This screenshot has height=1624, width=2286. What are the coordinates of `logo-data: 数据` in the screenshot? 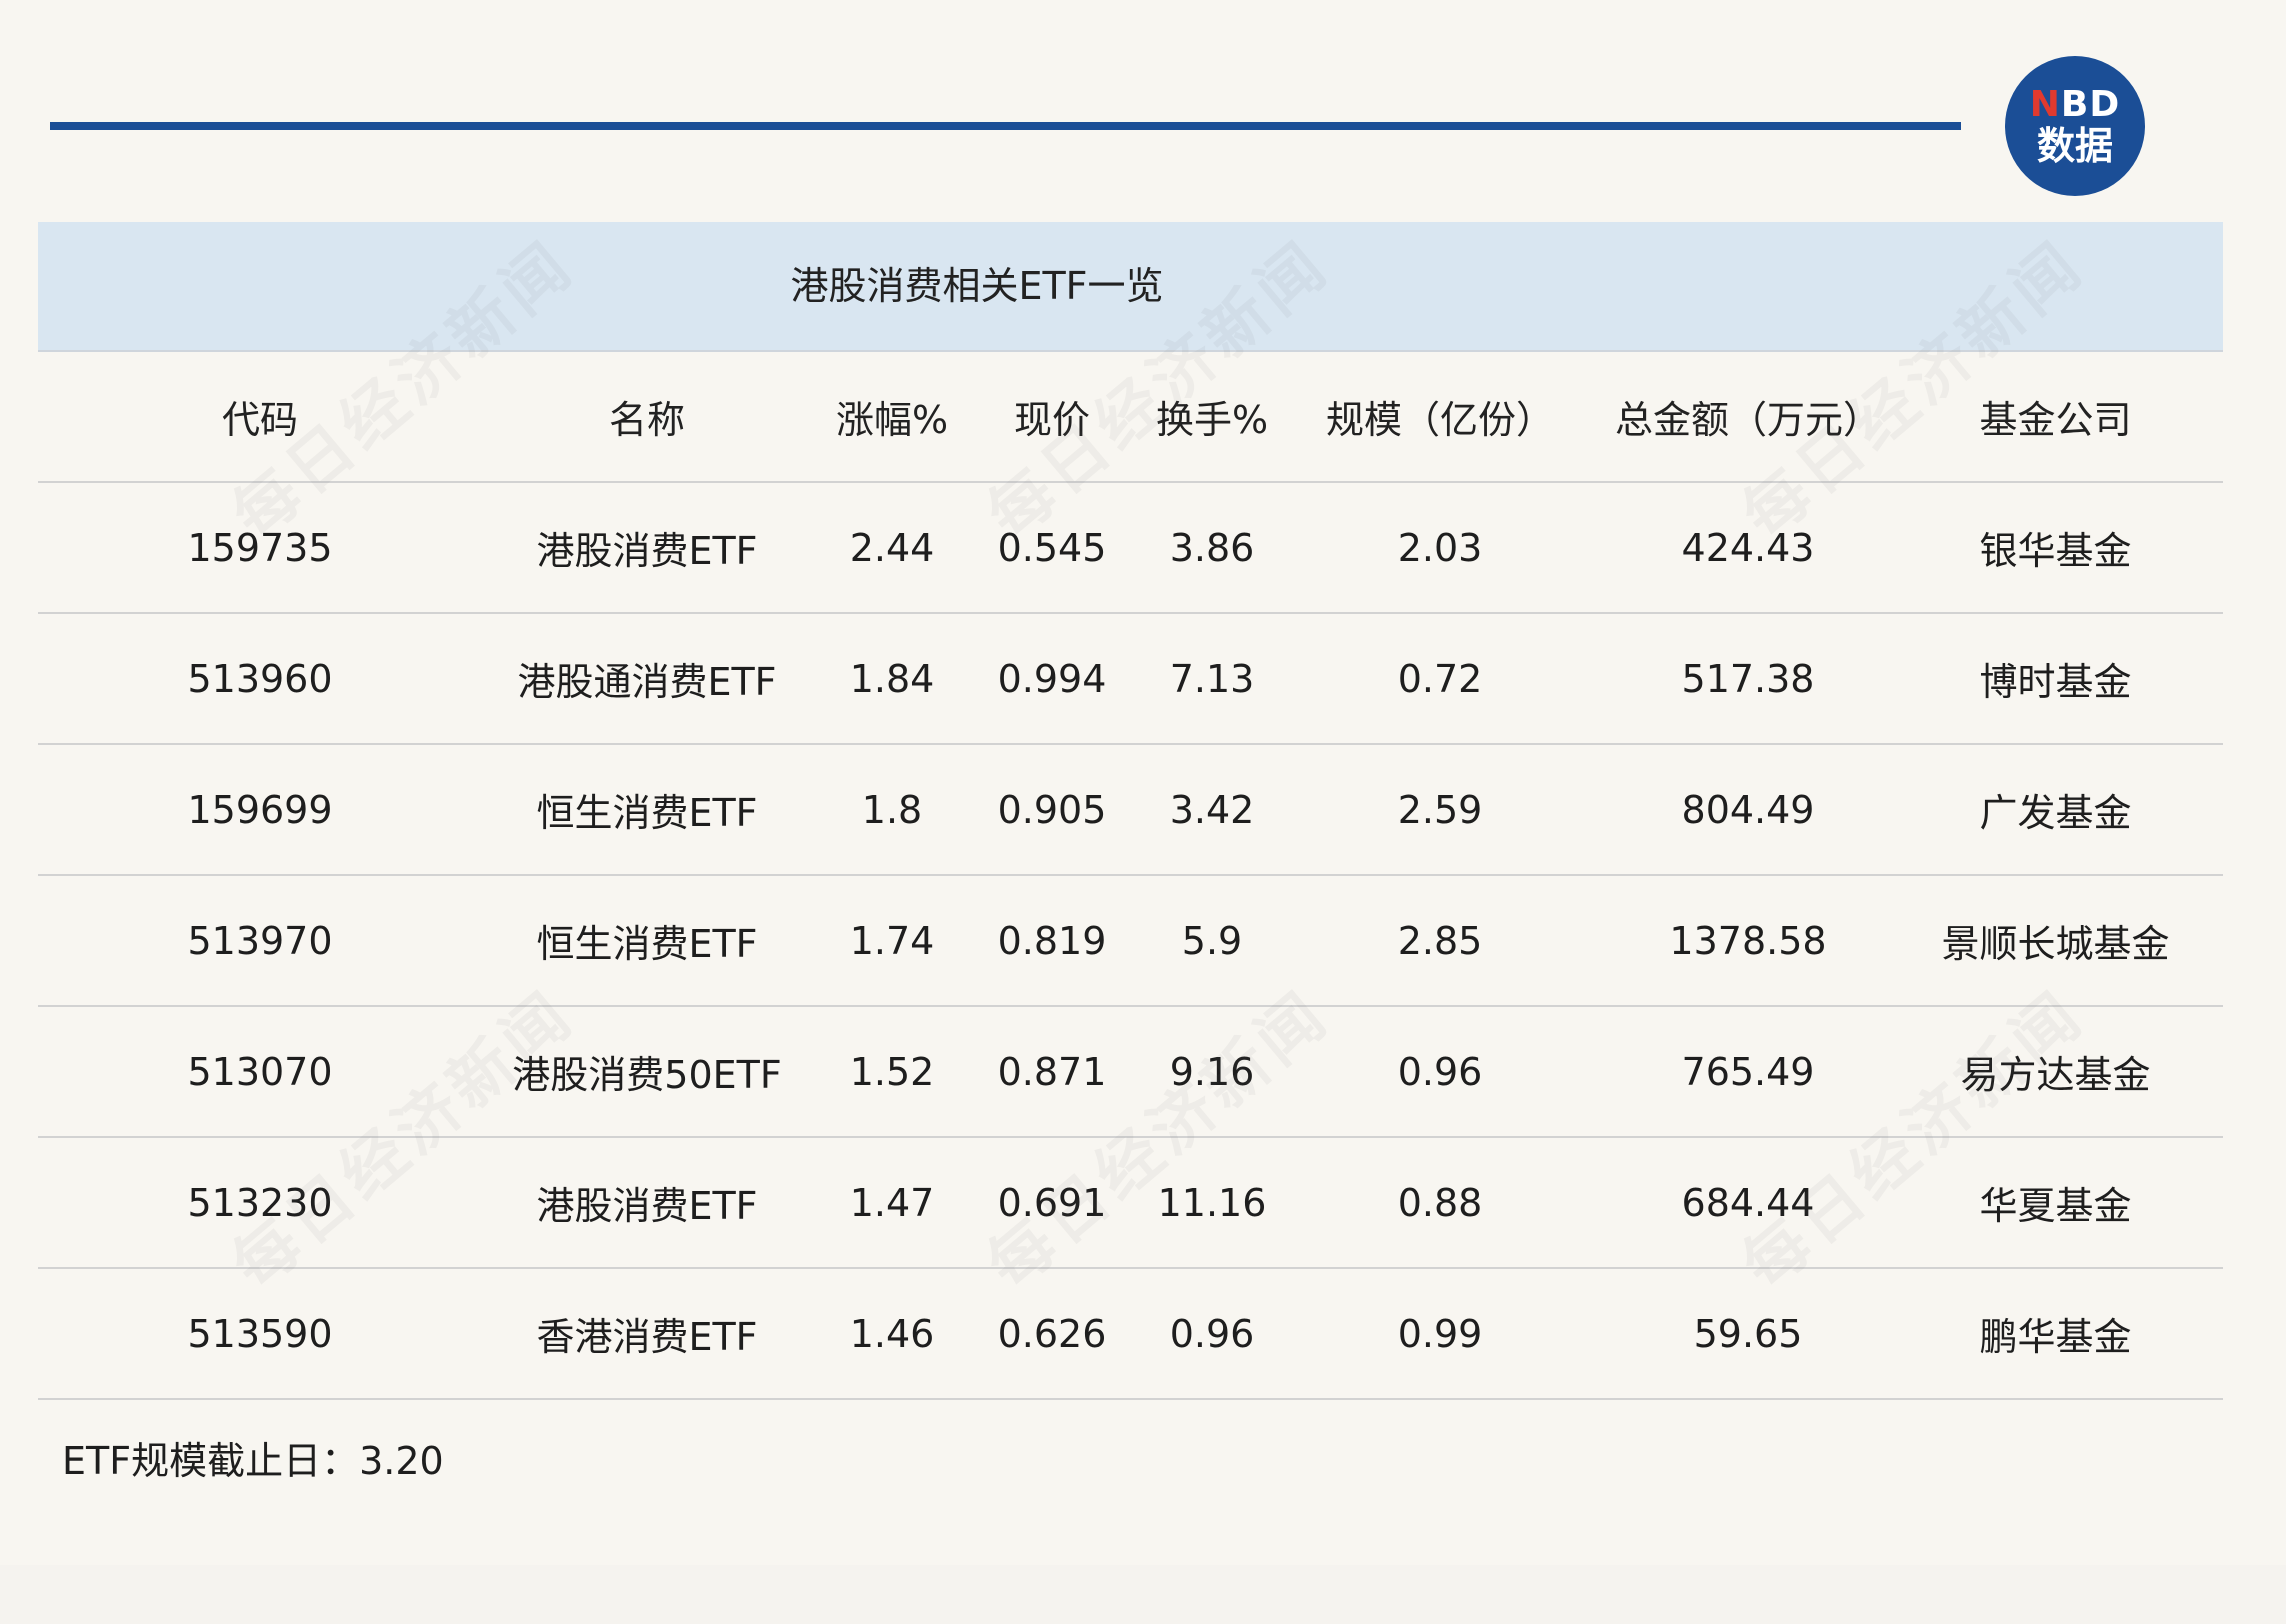 It's located at (2074, 146).